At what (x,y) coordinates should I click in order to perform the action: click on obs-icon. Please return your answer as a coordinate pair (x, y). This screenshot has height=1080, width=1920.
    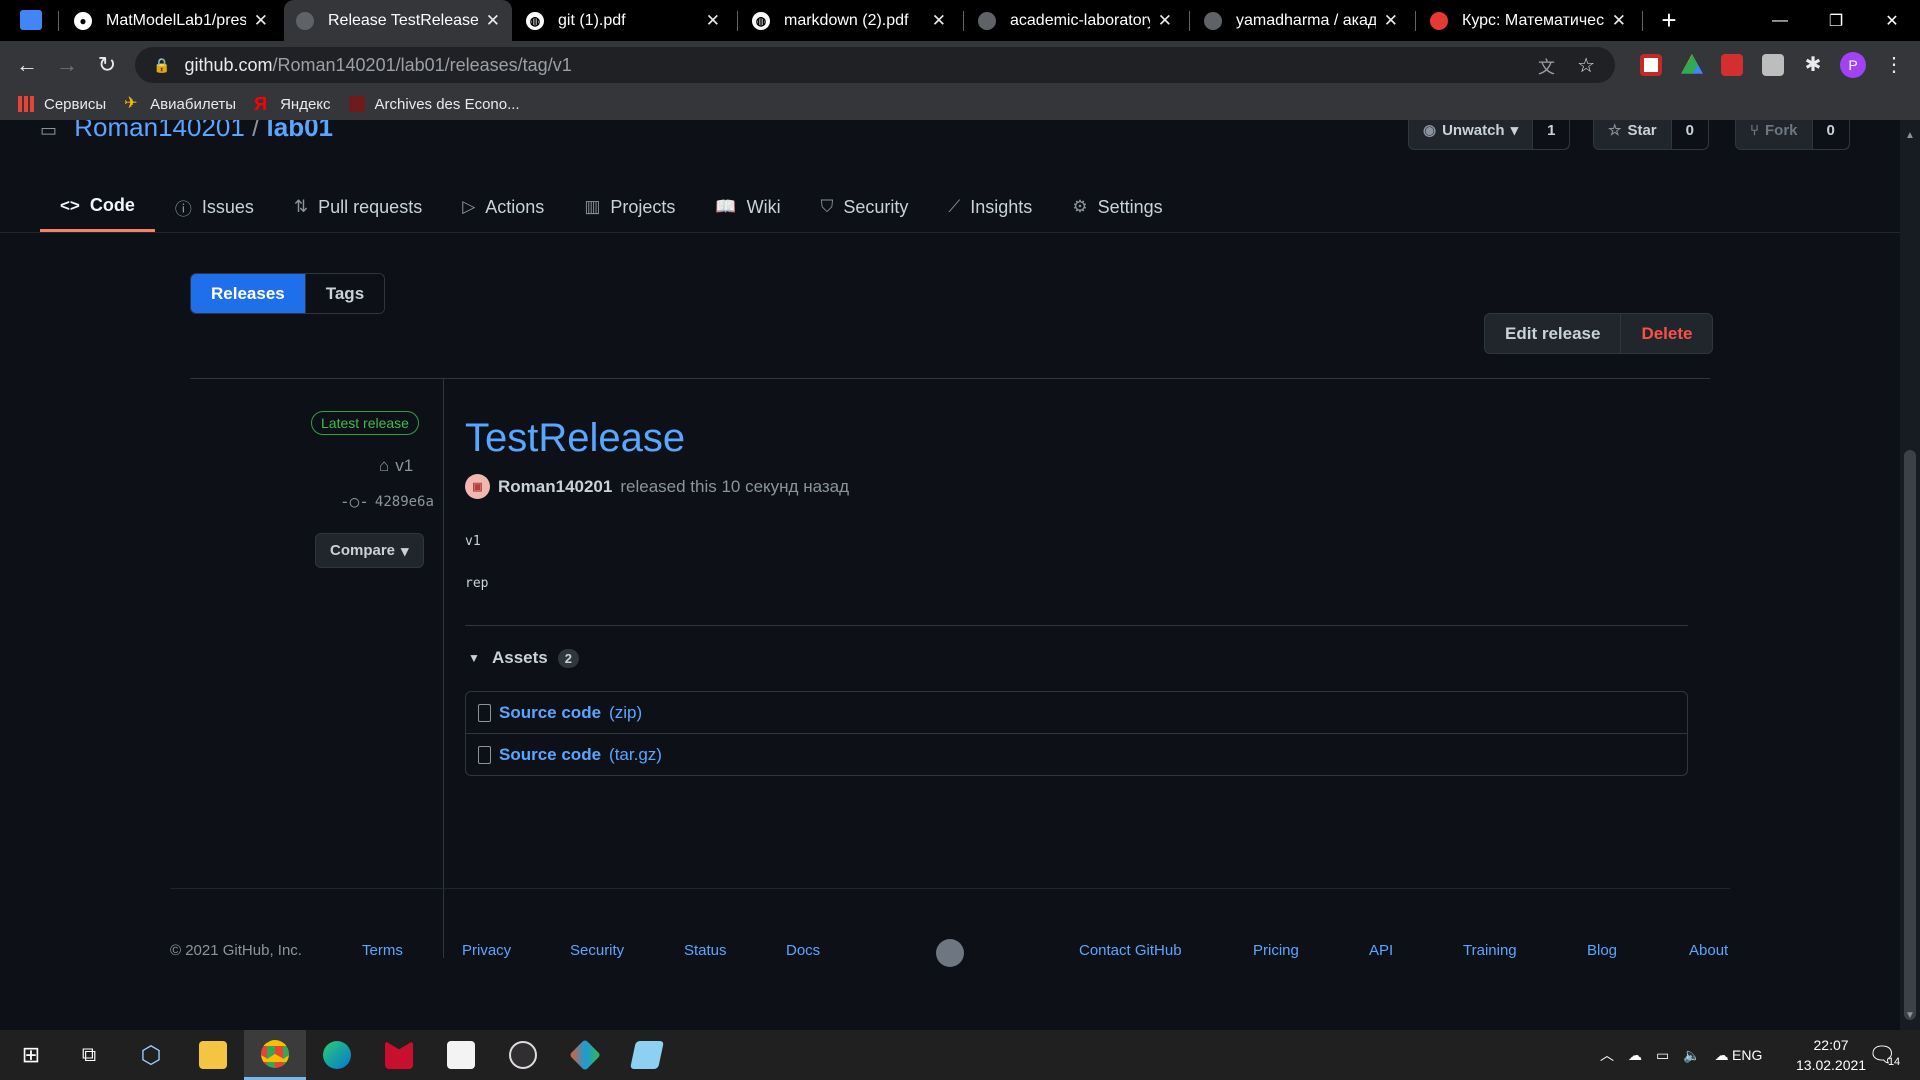
    Looking at the image, I should click on (523, 1055).